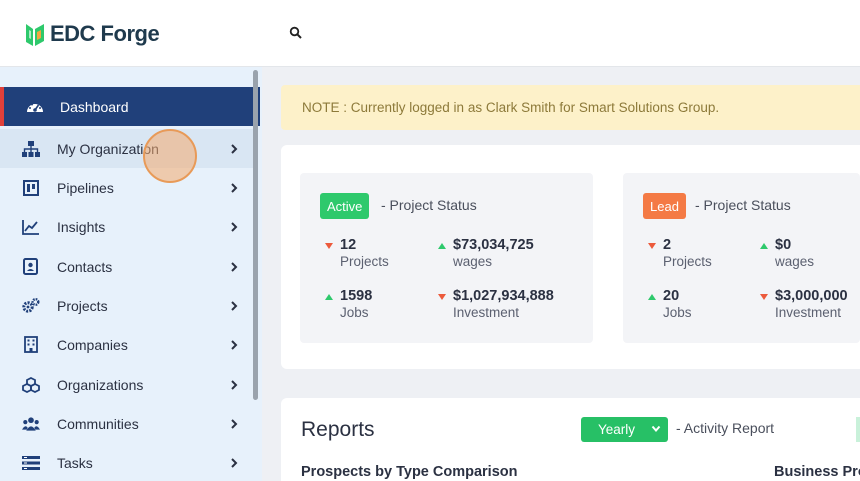  Describe the element at coordinates (356, 296) in the screenshot. I see `metric-value: 1598` at that location.